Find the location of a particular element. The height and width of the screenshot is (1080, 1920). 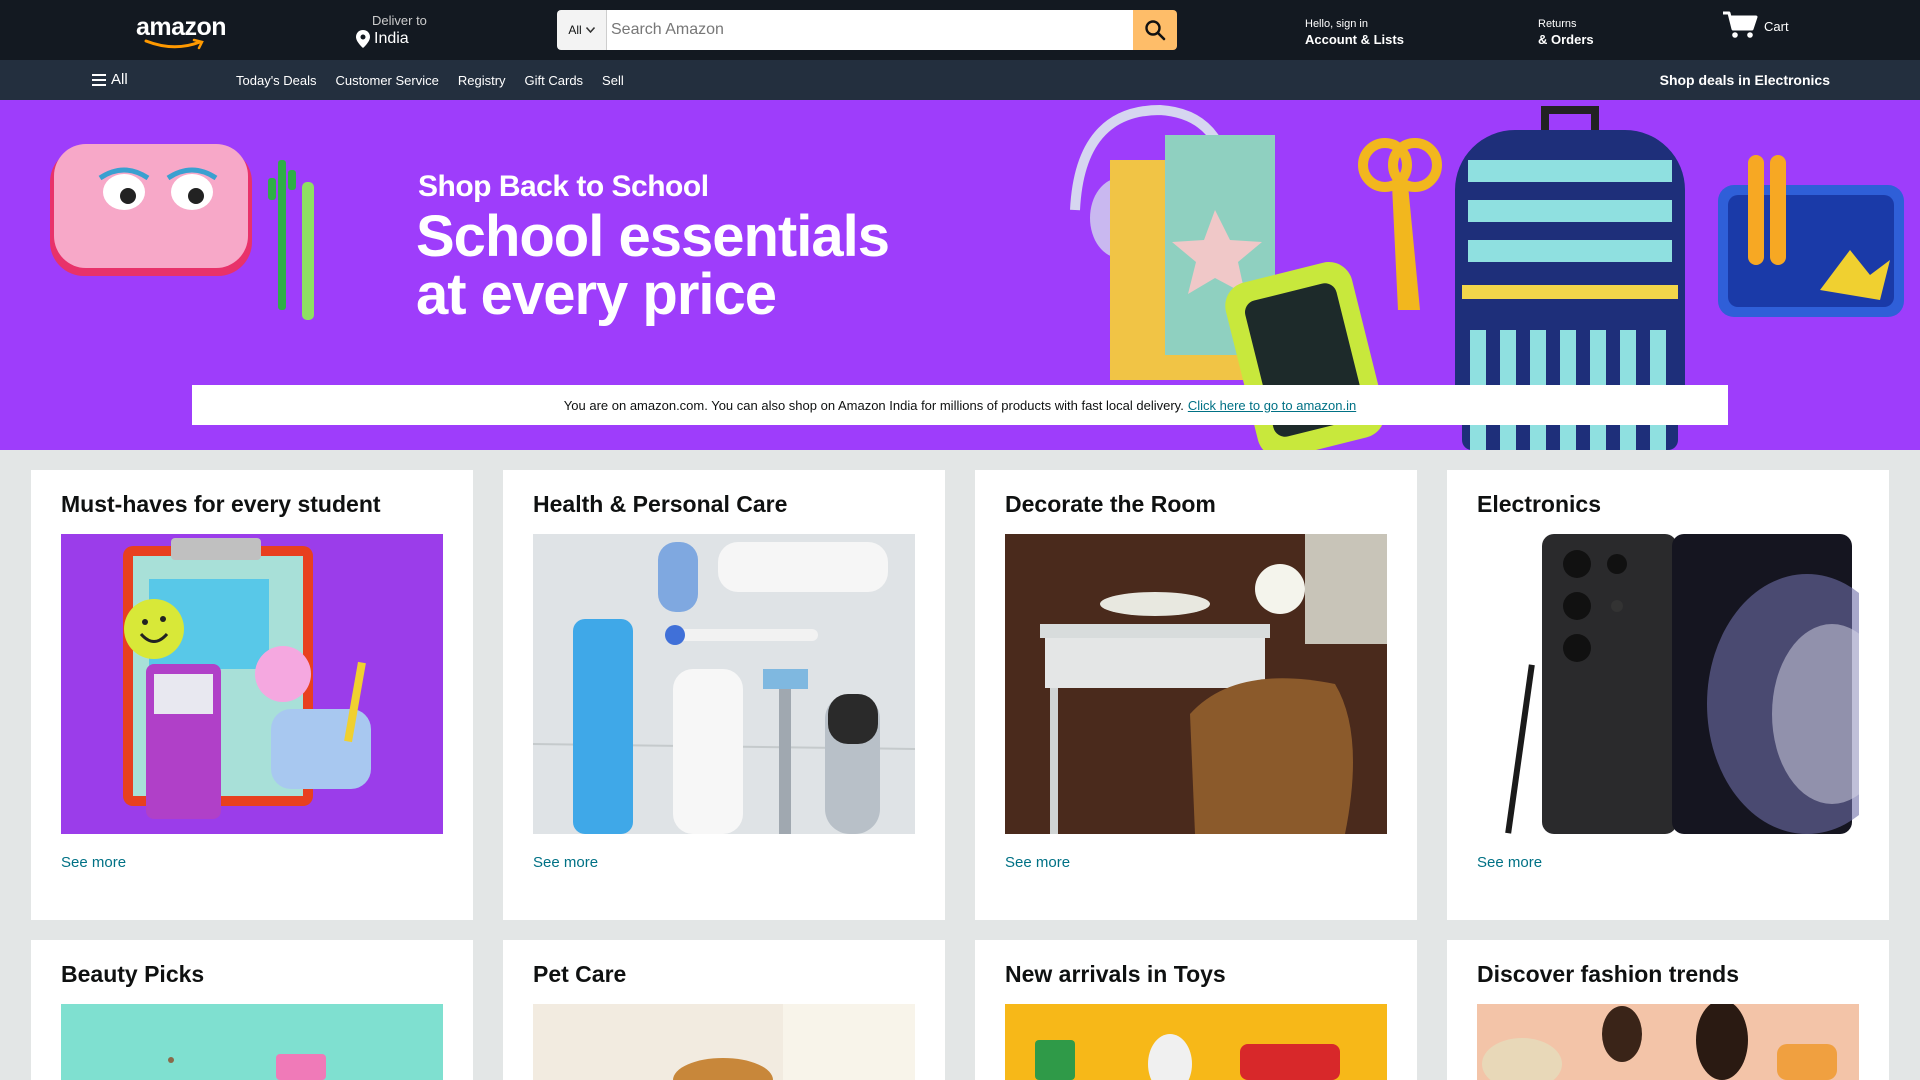

category-card-fashion: Discover fashion trends is located at coordinates (1668, 1010).